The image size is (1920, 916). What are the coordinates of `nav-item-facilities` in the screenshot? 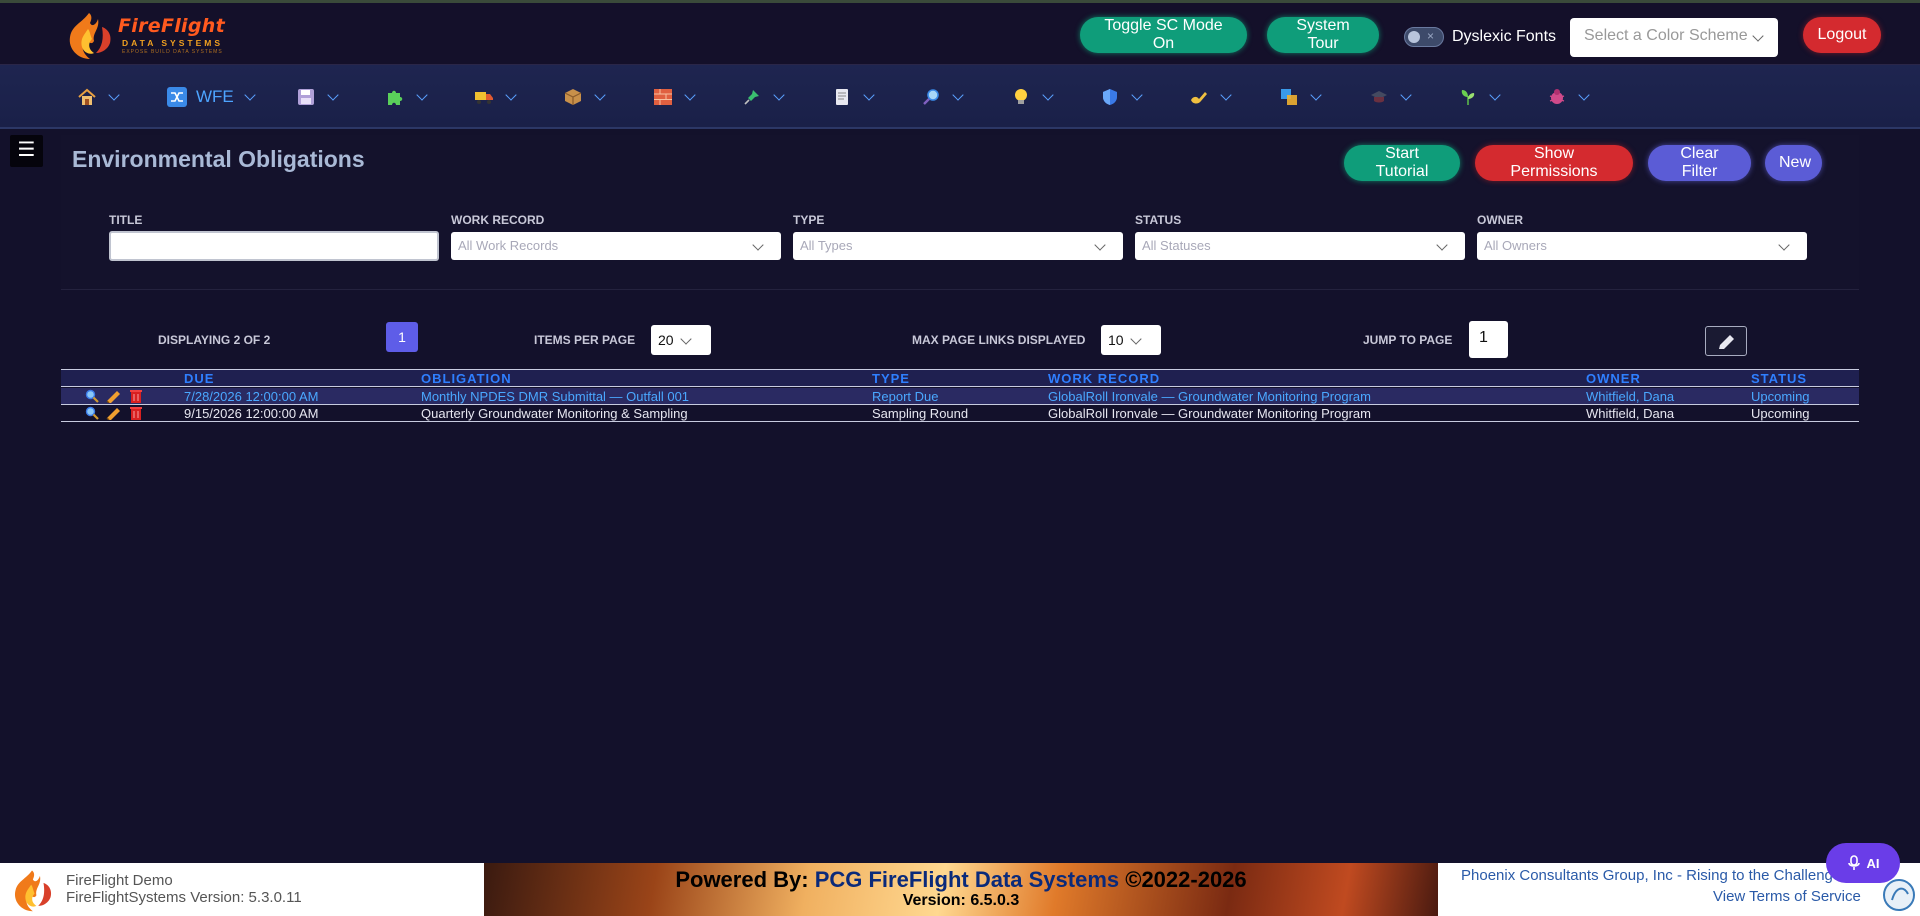 It's located at (674, 97).